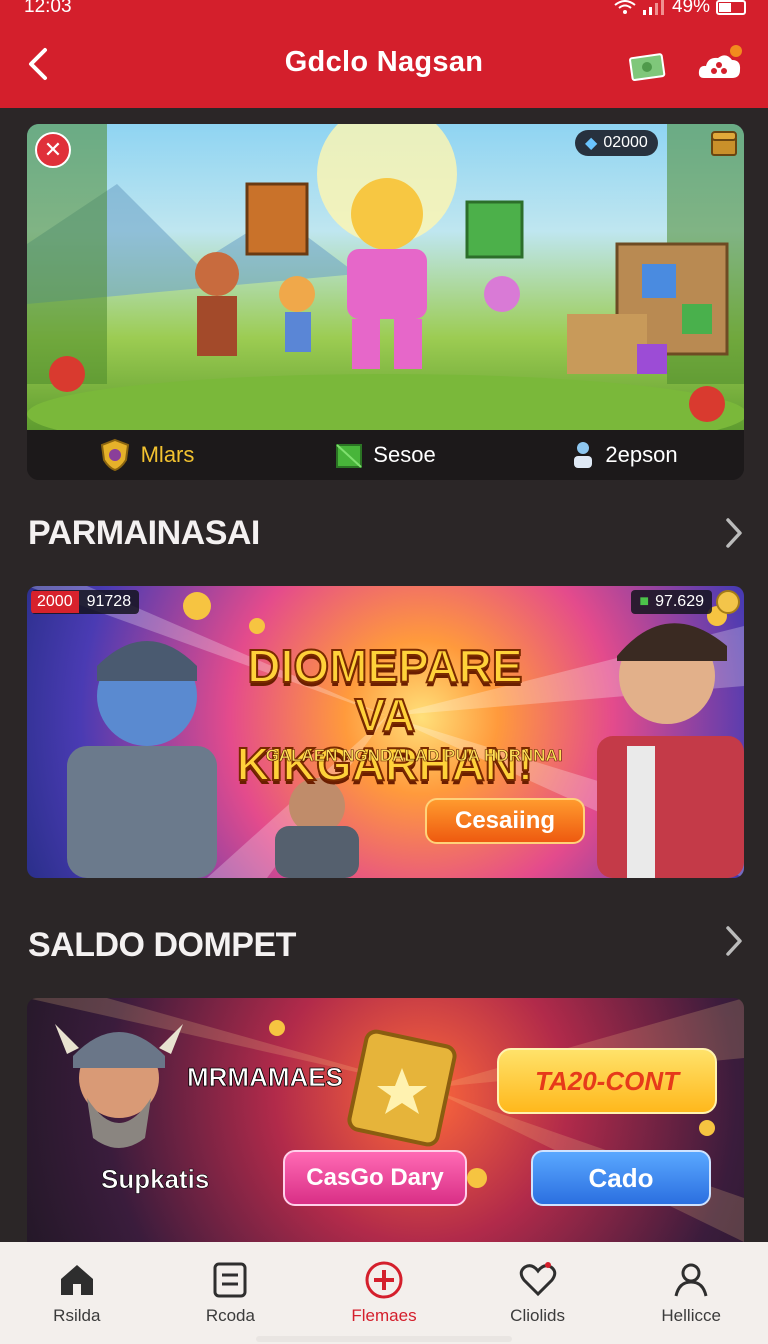 Image resolution: width=768 pixels, height=1344 pixels. I want to click on cloud-notification-icon, so click(720, 64).